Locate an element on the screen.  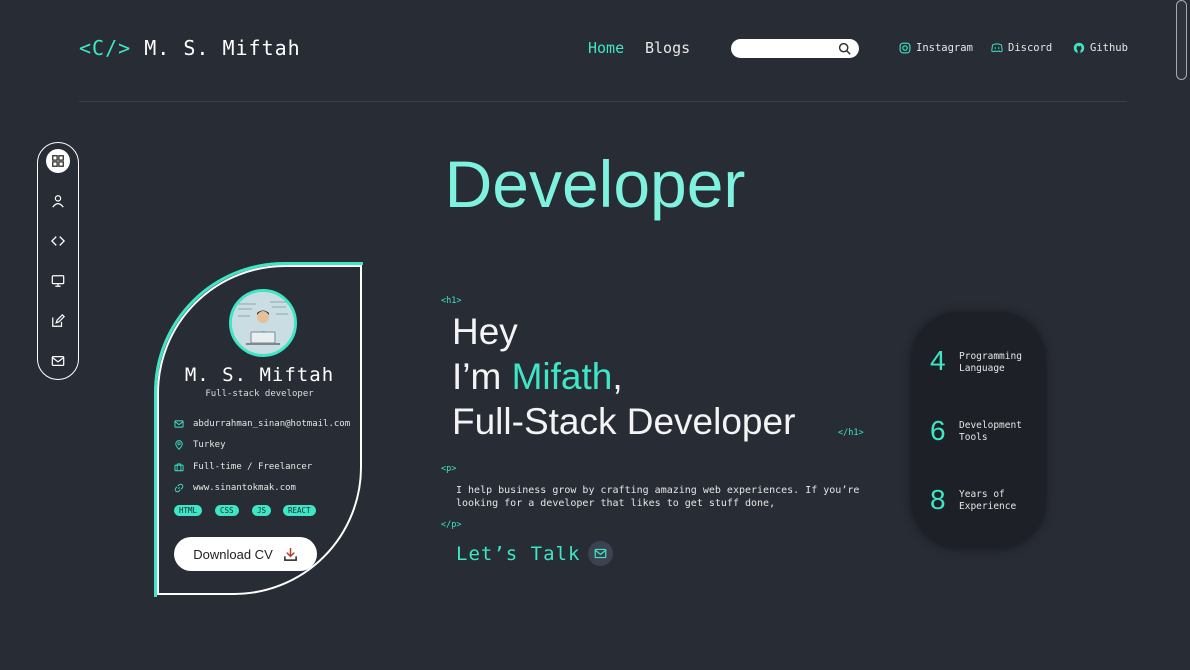
search-bar is located at coordinates (795, 48).